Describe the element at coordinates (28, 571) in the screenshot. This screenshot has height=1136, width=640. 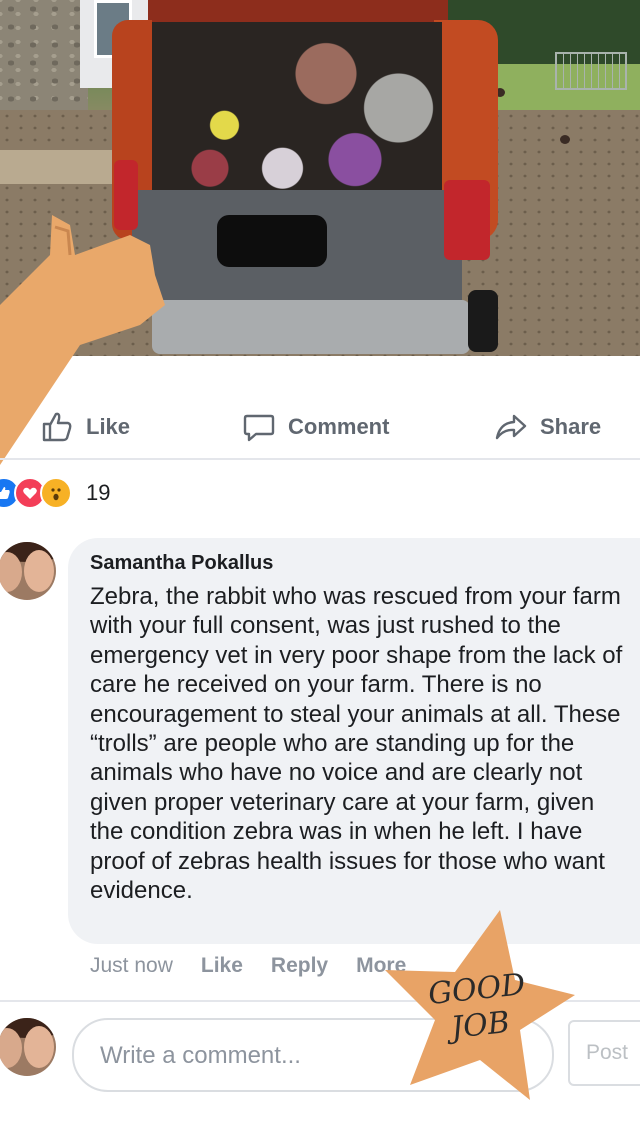
I see `commenter-avatar` at that location.